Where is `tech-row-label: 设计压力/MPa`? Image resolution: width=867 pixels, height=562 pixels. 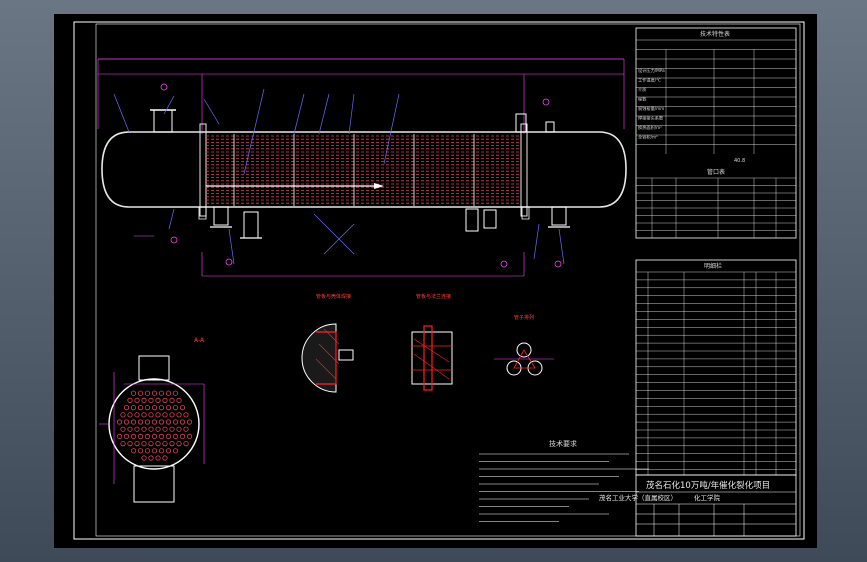
tech-row-label: 设计压力/MPa is located at coordinates (651, 70).